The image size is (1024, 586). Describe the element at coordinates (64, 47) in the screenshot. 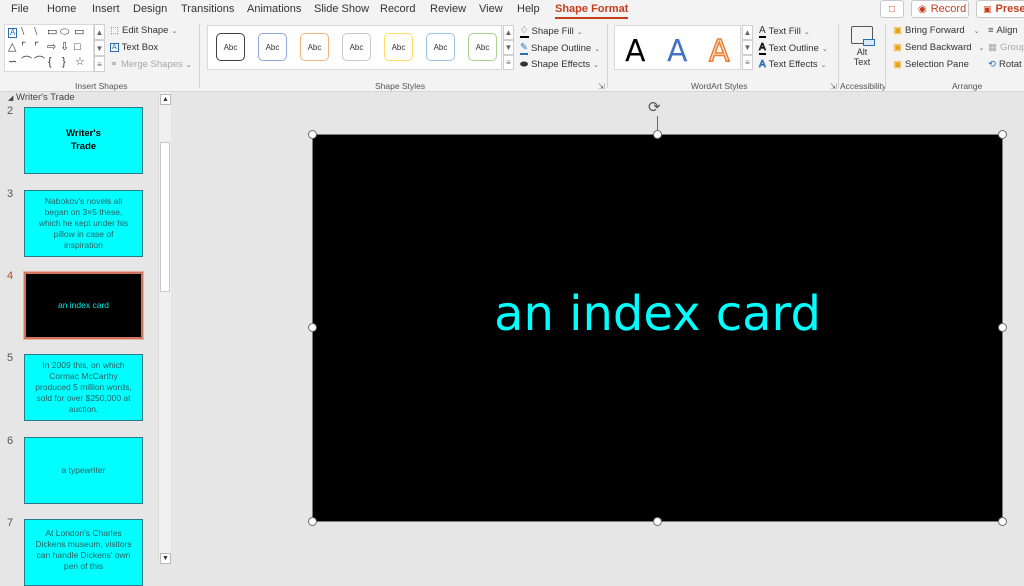

I see `down-arrow-shape-icon: ⇩` at that location.